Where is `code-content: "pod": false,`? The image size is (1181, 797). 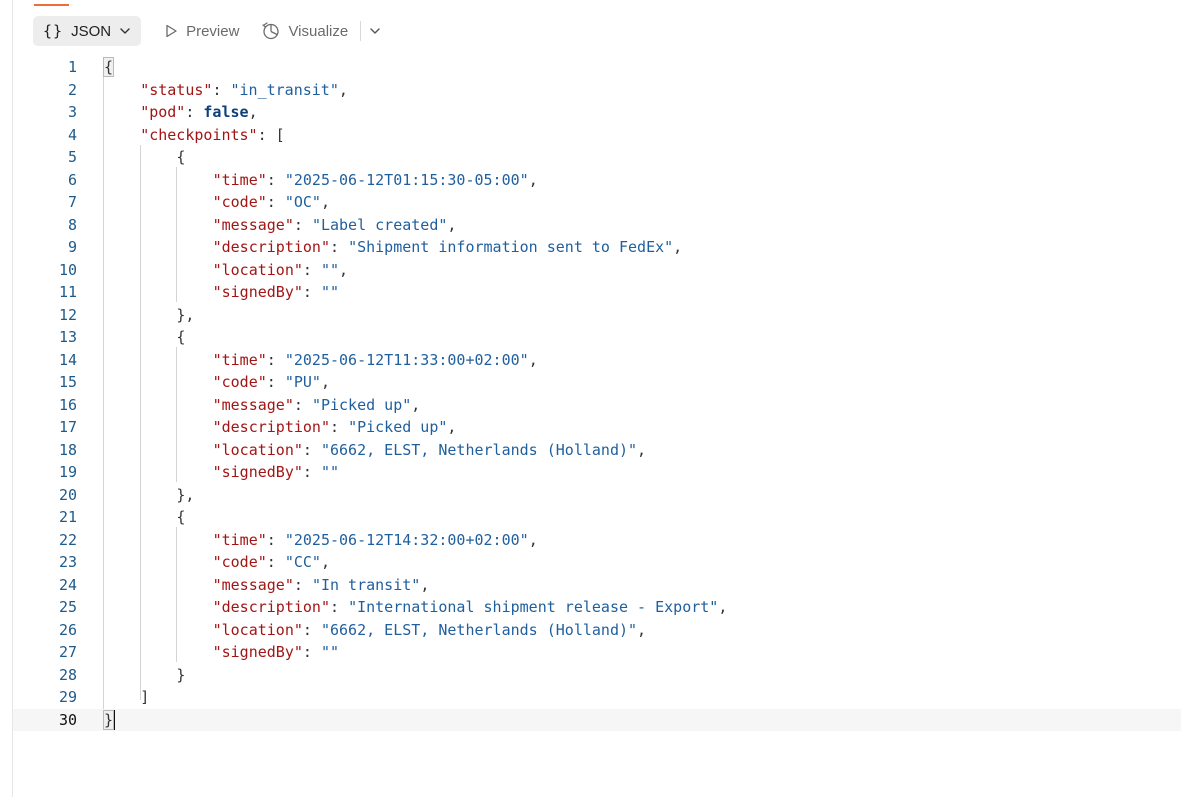
code-content: "pod": false, is located at coordinates (198, 112).